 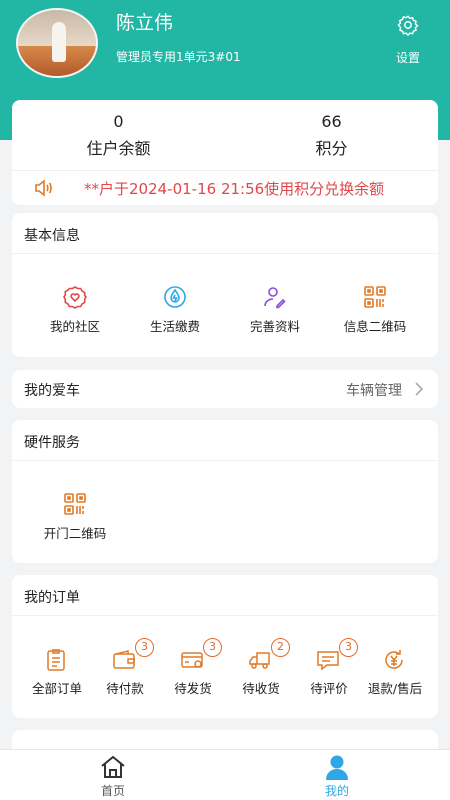 What do you see at coordinates (57, 43) in the screenshot?
I see `avatar` at bounding box center [57, 43].